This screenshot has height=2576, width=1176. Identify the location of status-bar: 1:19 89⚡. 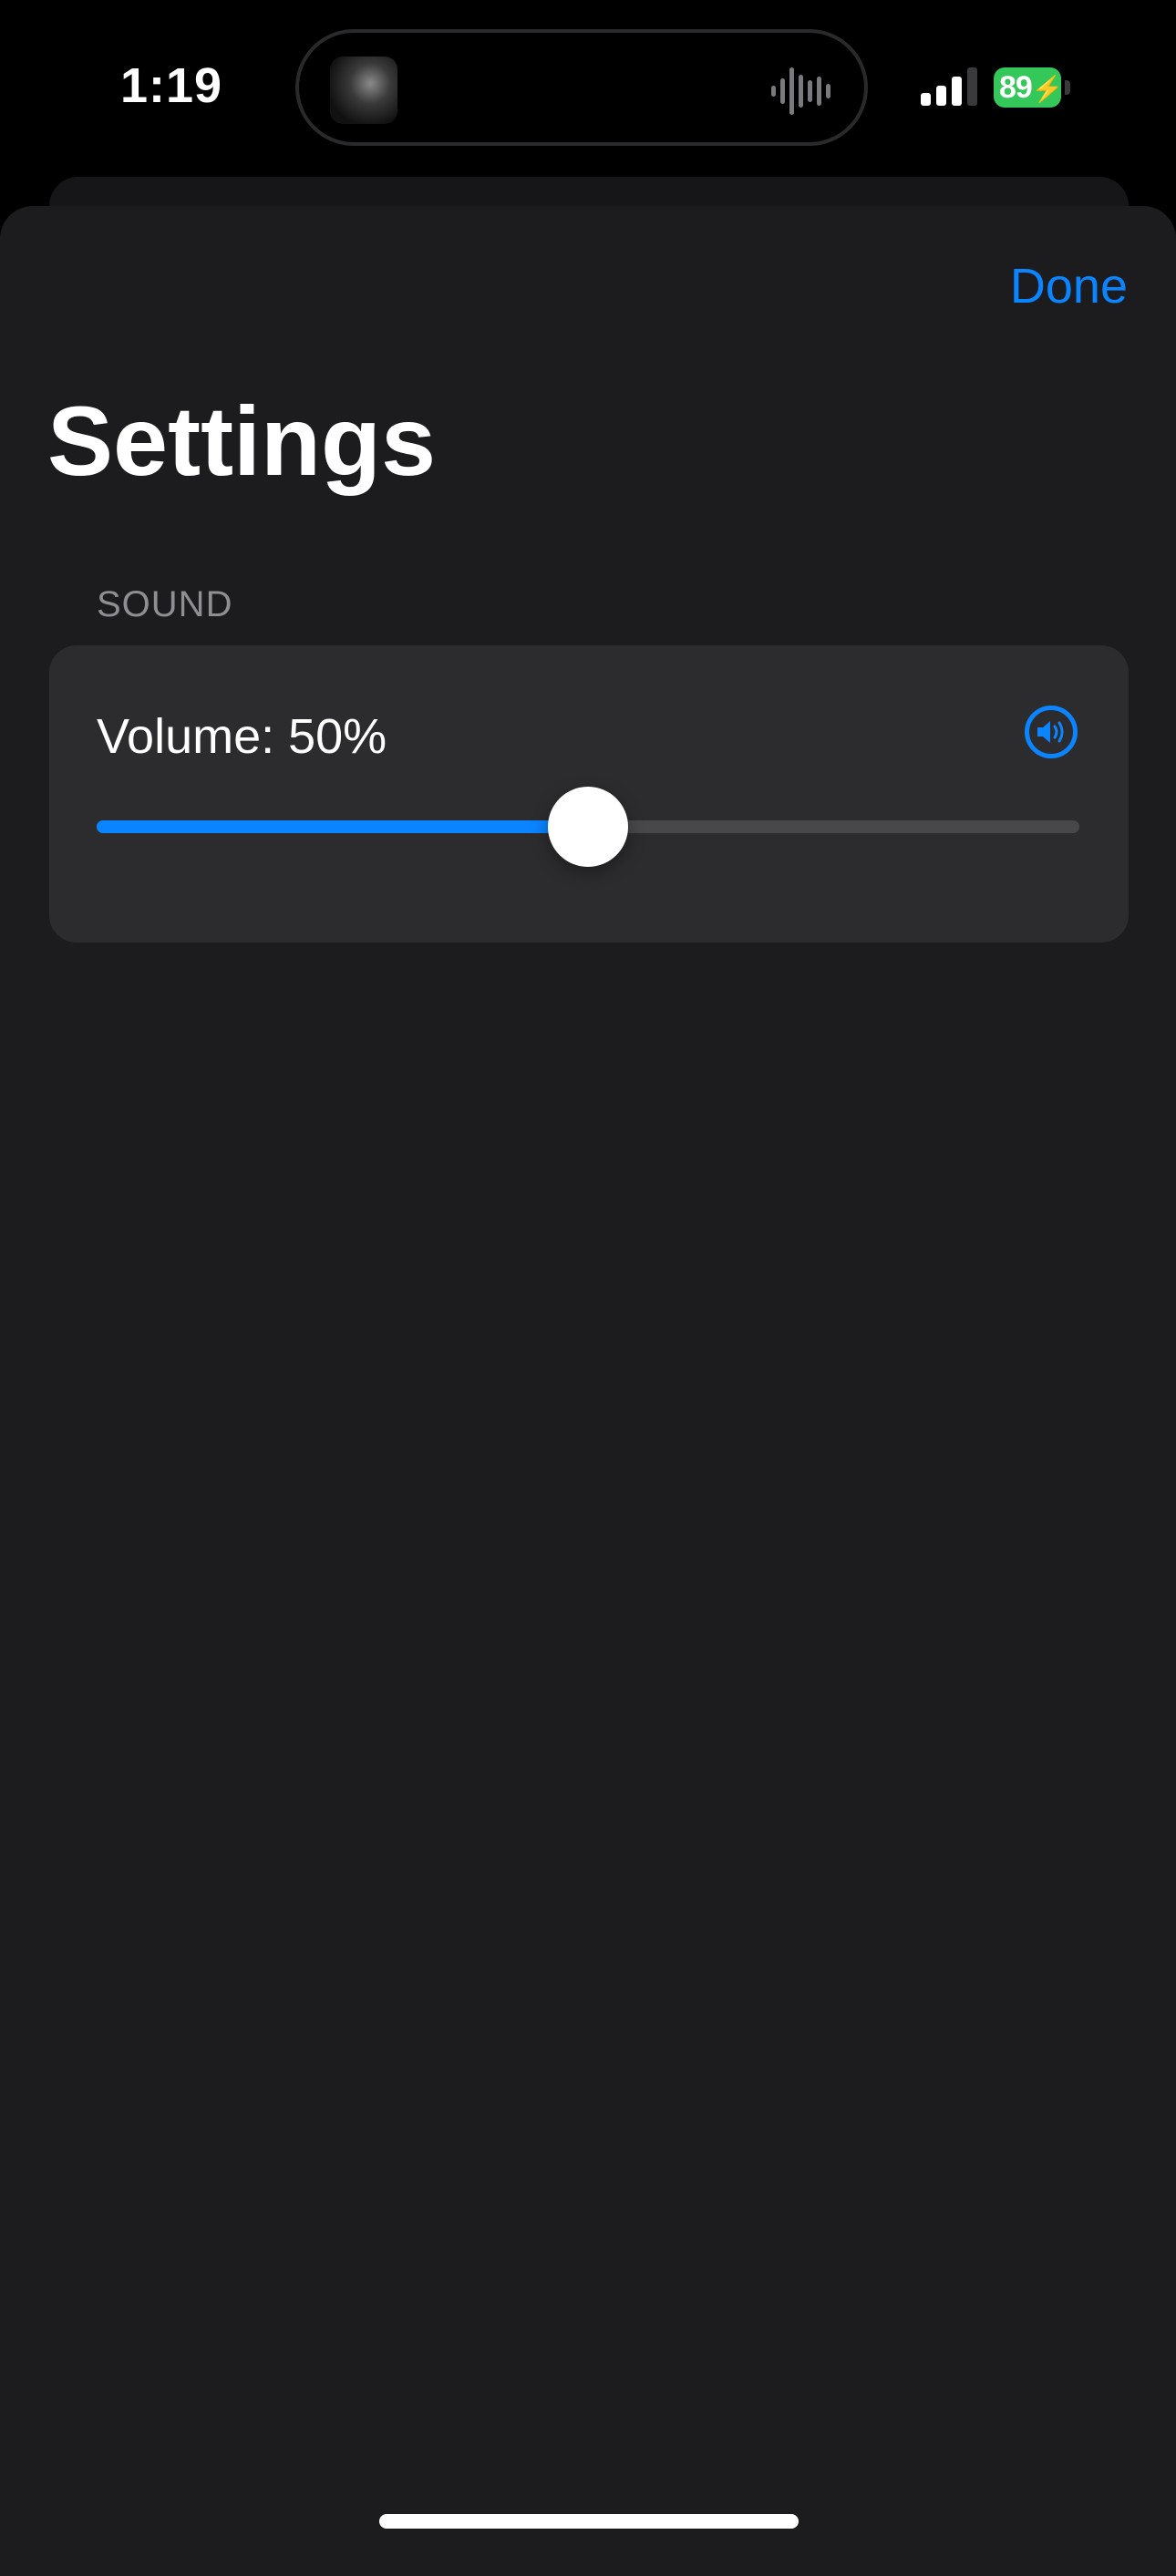
(588, 86).